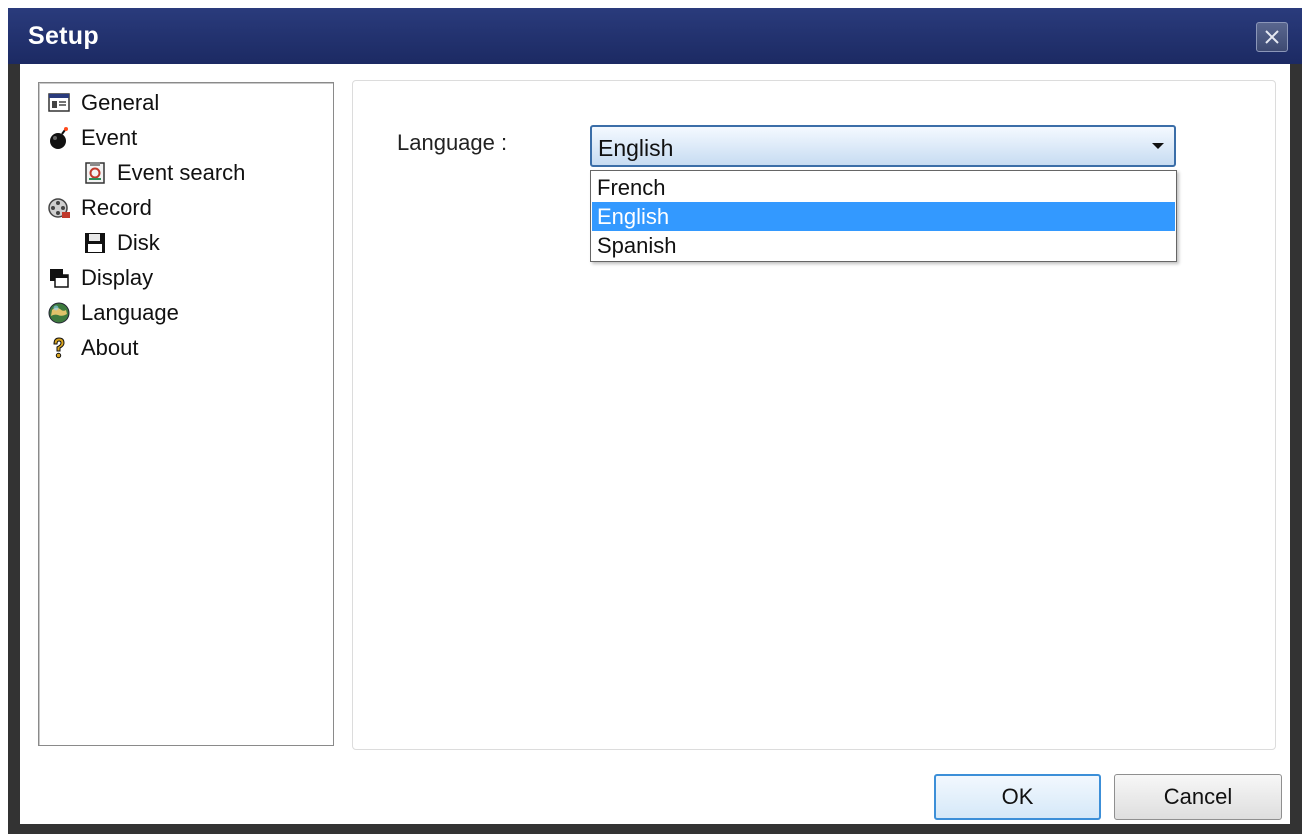 This screenshot has height=840, width=1310. What do you see at coordinates (95, 173) in the screenshot?
I see `event-search-icon` at bounding box center [95, 173].